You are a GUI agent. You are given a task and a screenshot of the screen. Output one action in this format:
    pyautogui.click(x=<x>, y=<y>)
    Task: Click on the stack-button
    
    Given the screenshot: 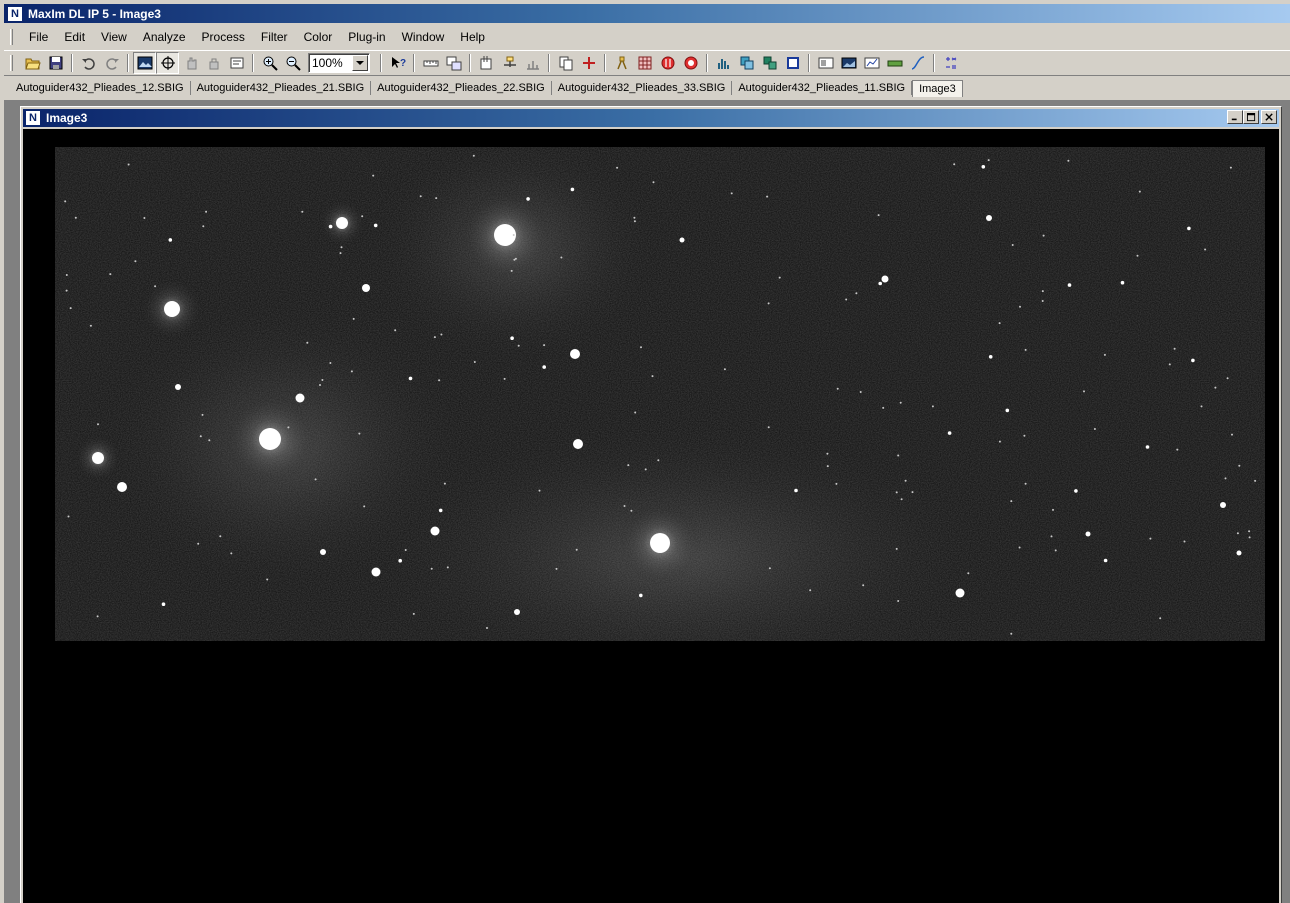 What is the action you would take?
    pyautogui.click(x=769, y=63)
    